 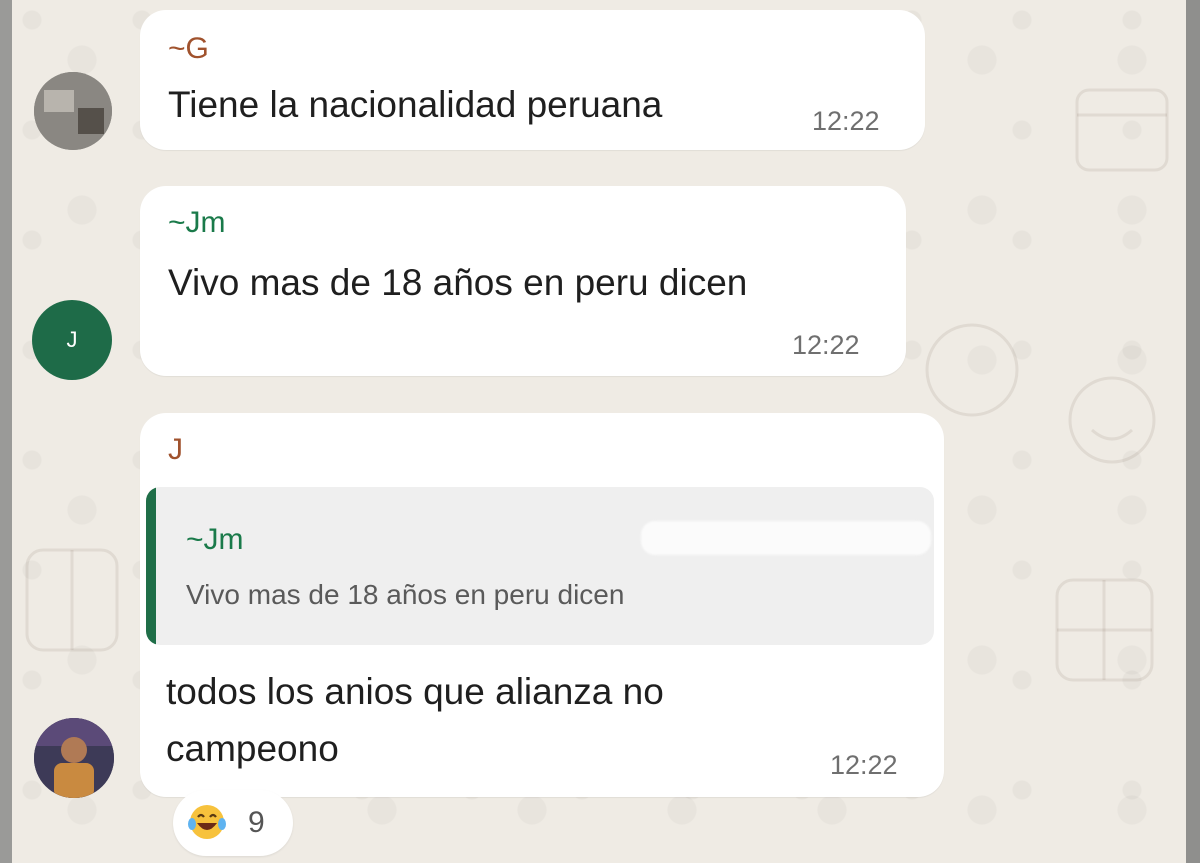 I want to click on message-text-line: todos los anios que alianza no, so click(x=415, y=691).